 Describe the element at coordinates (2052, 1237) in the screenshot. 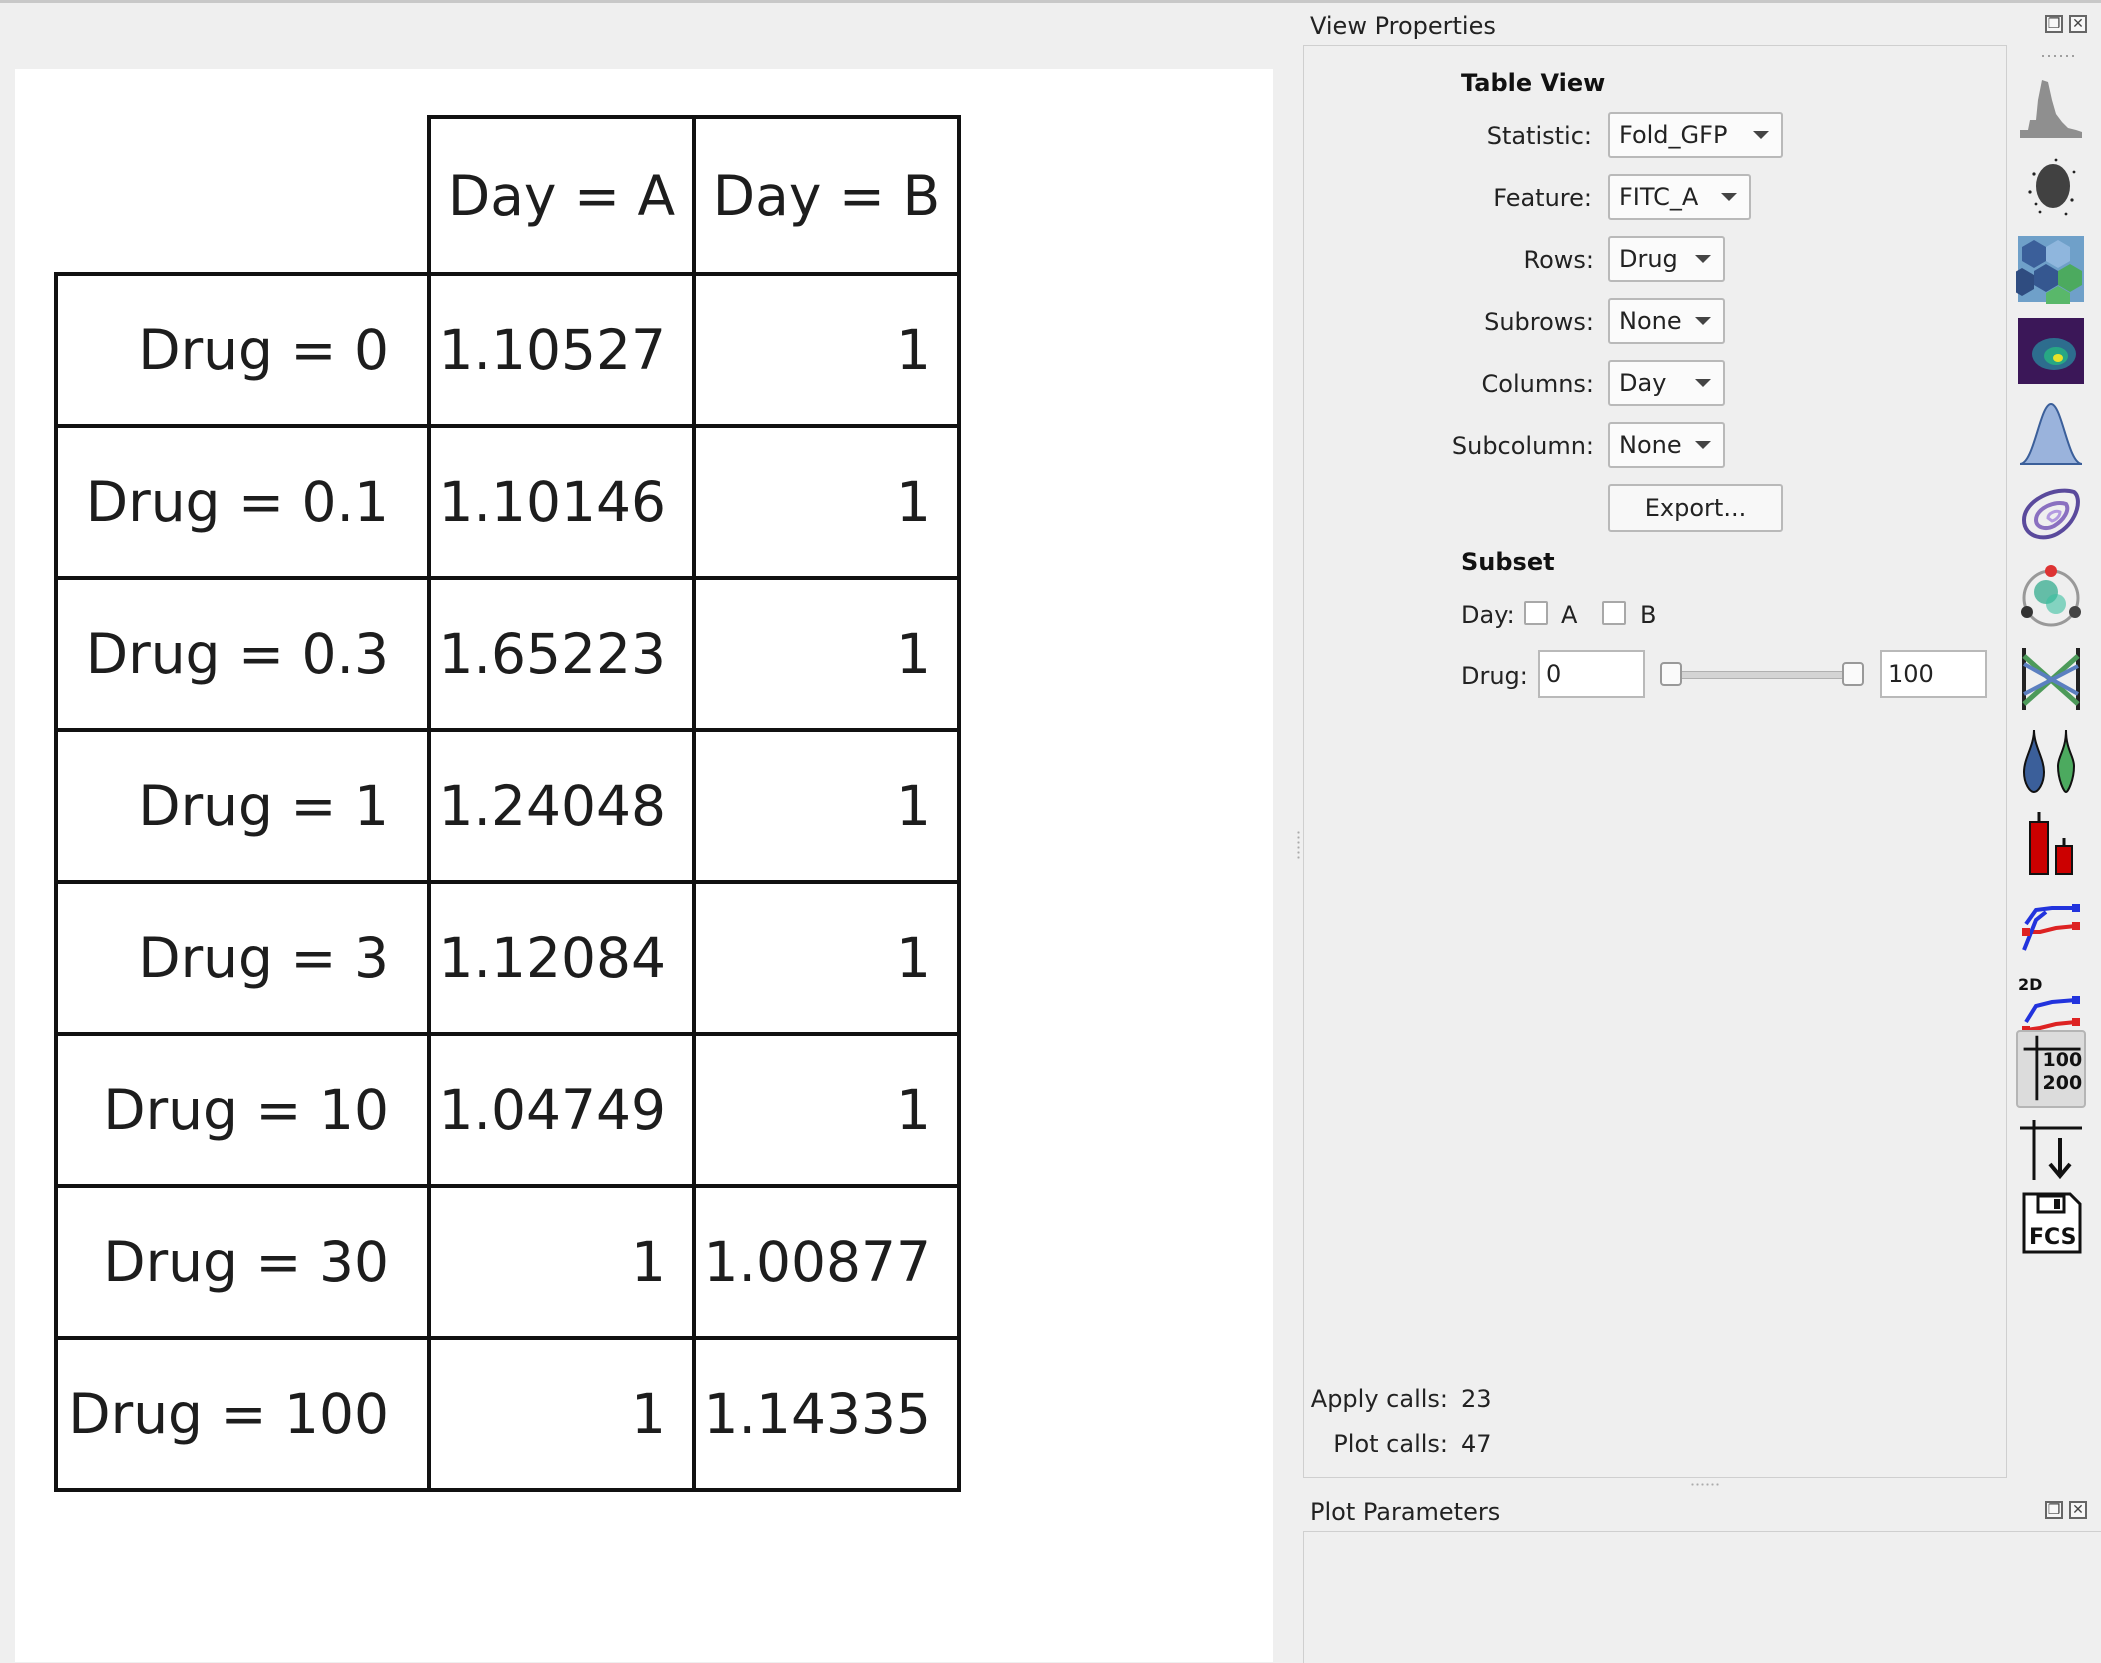

I see `svg-text: FCS` at that location.